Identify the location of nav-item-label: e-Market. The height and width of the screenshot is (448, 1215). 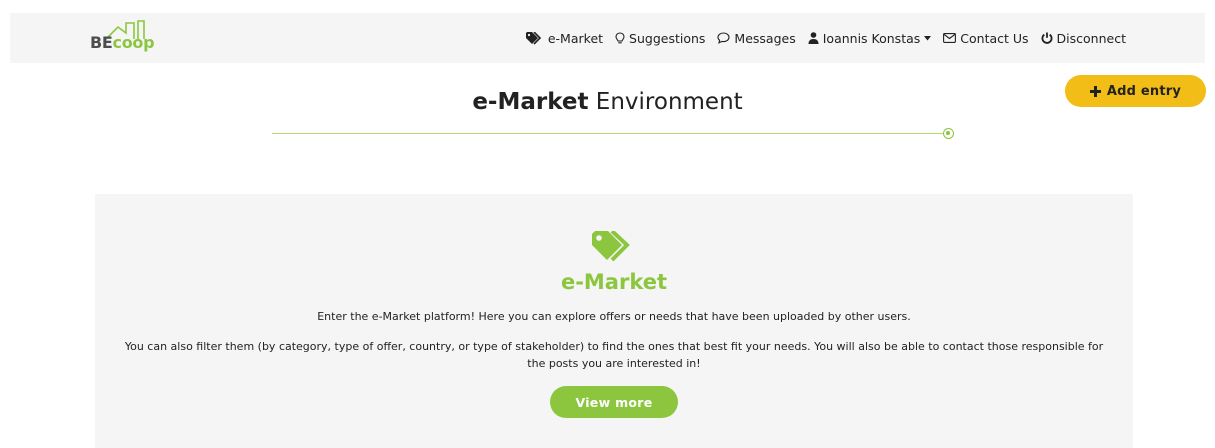
(575, 38).